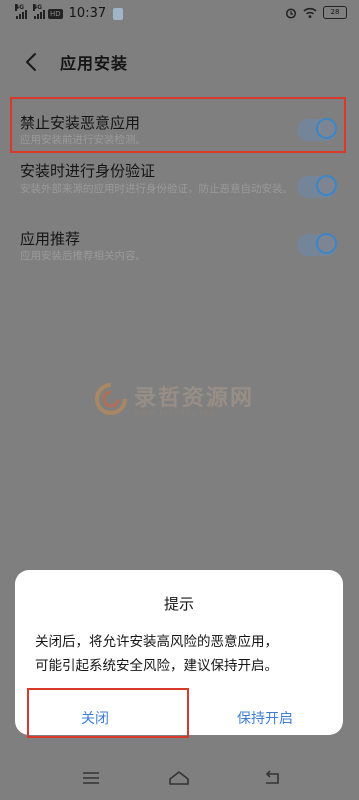 This screenshot has height=800, width=359. What do you see at coordinates (291, 13) in the screenshot?
I see `alarm-icon` at bounding box center [291, 13].